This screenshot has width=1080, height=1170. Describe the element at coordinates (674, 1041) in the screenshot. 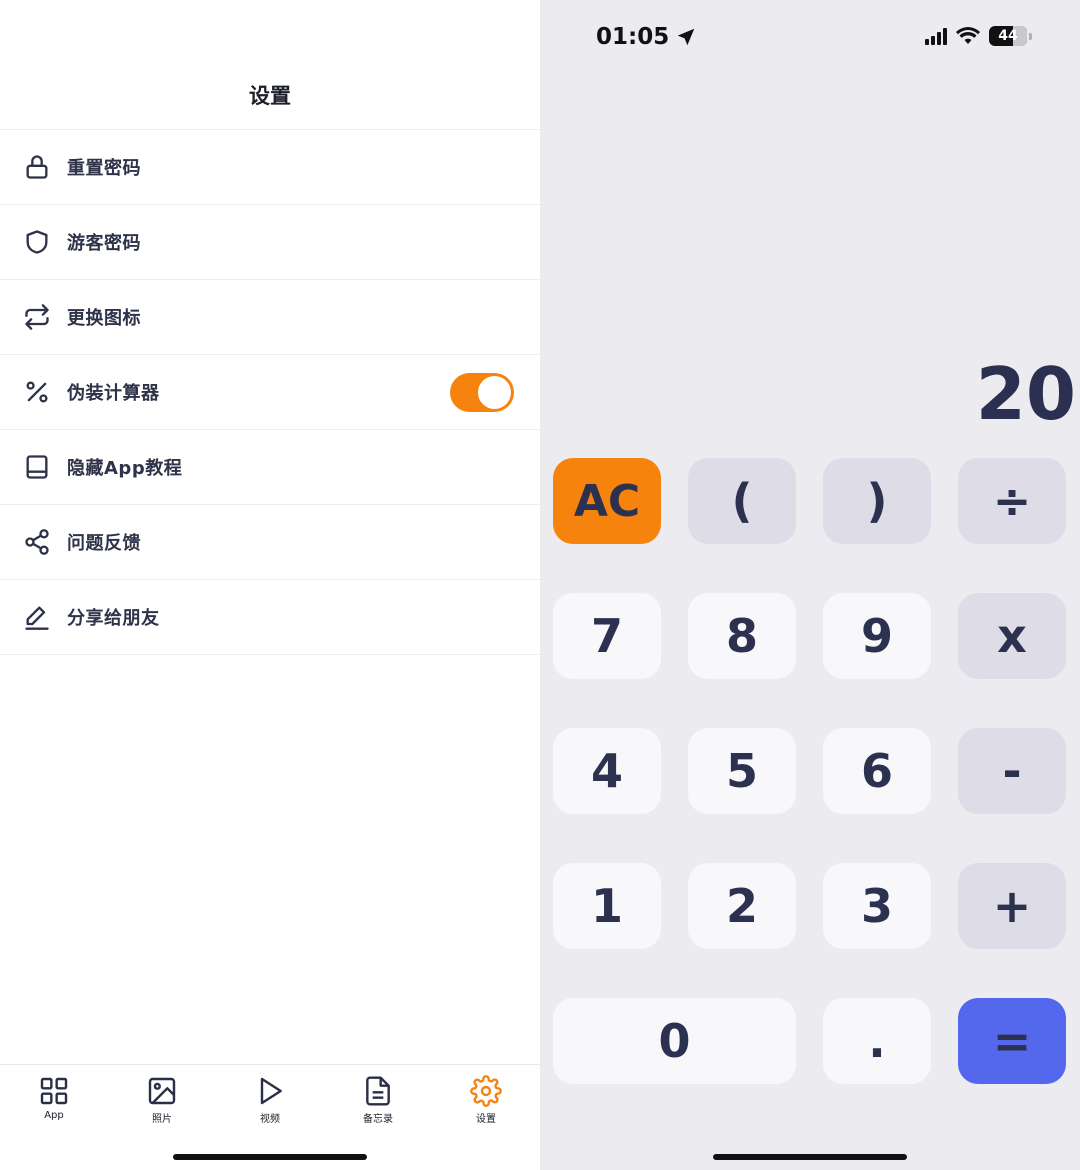

I see `key-0: 0` at that location.